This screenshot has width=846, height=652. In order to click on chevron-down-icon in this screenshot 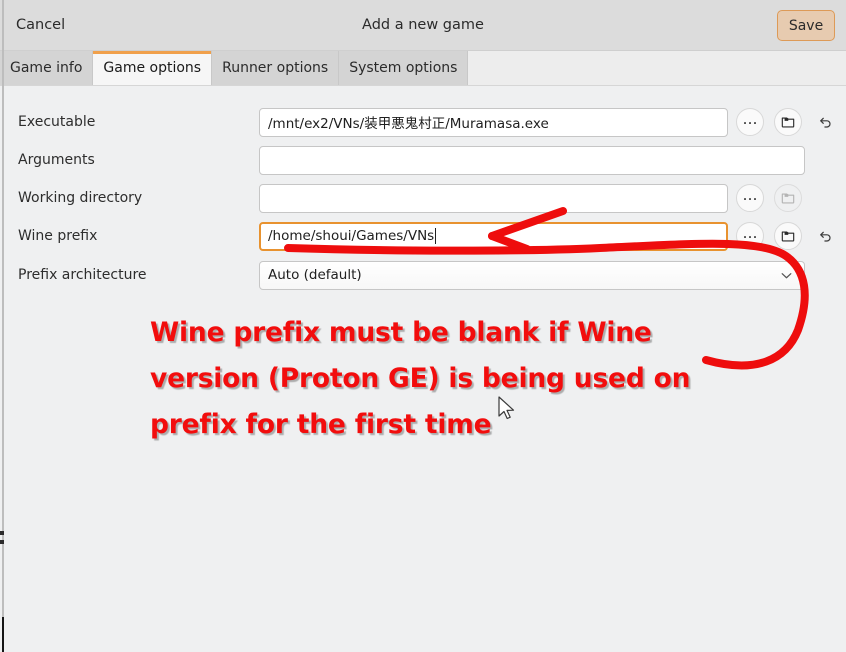, I will do `click(786, 275)`.